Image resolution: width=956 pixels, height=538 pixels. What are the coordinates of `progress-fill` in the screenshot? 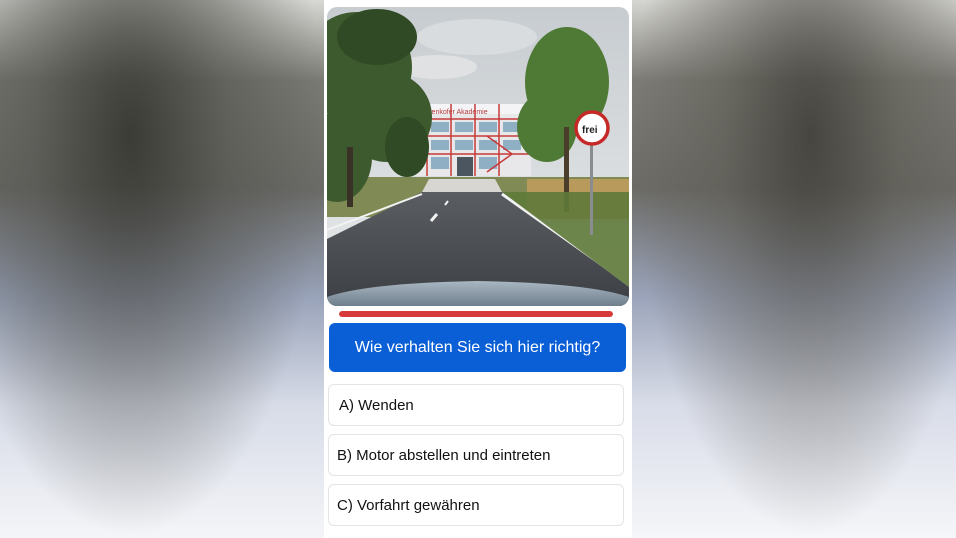 It's located at (476, 314).